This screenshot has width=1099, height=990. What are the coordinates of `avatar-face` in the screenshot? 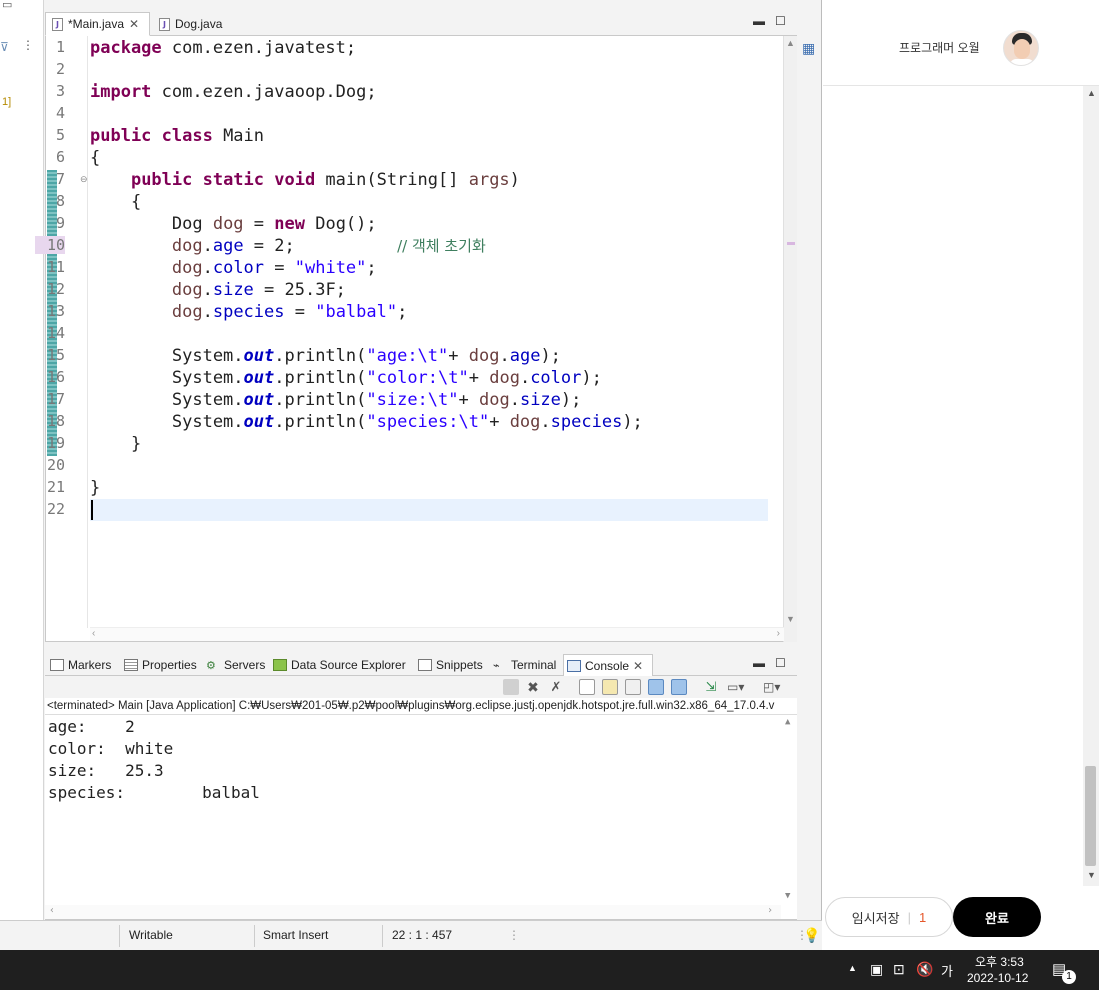 It's located at (1022, 49).